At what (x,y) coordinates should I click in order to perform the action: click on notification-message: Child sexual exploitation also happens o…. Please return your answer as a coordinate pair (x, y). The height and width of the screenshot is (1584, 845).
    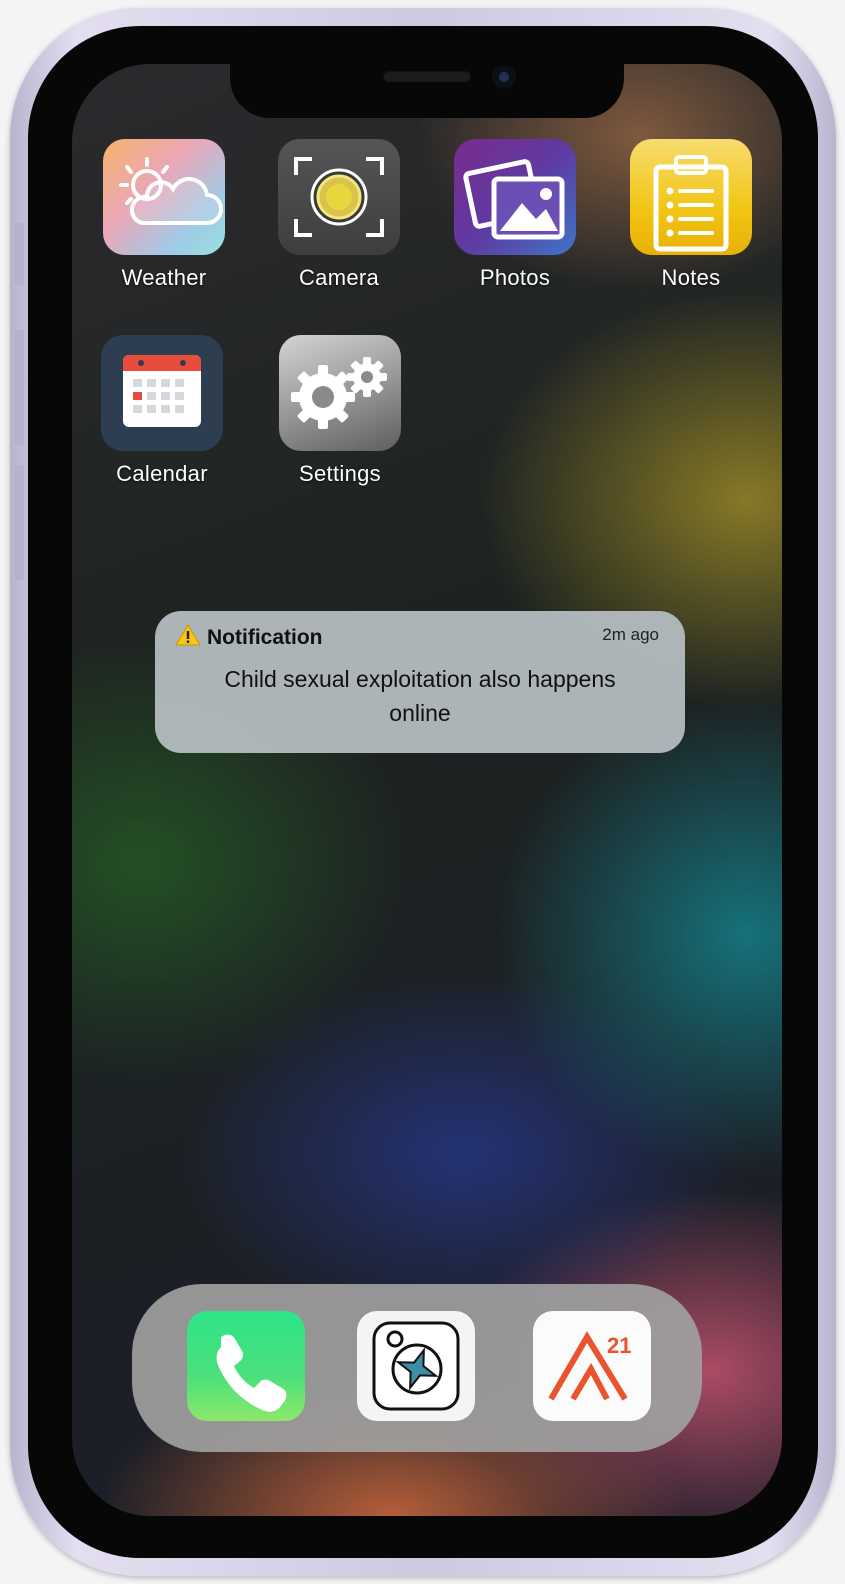
    Looking at the image, I should click on (420, 696).